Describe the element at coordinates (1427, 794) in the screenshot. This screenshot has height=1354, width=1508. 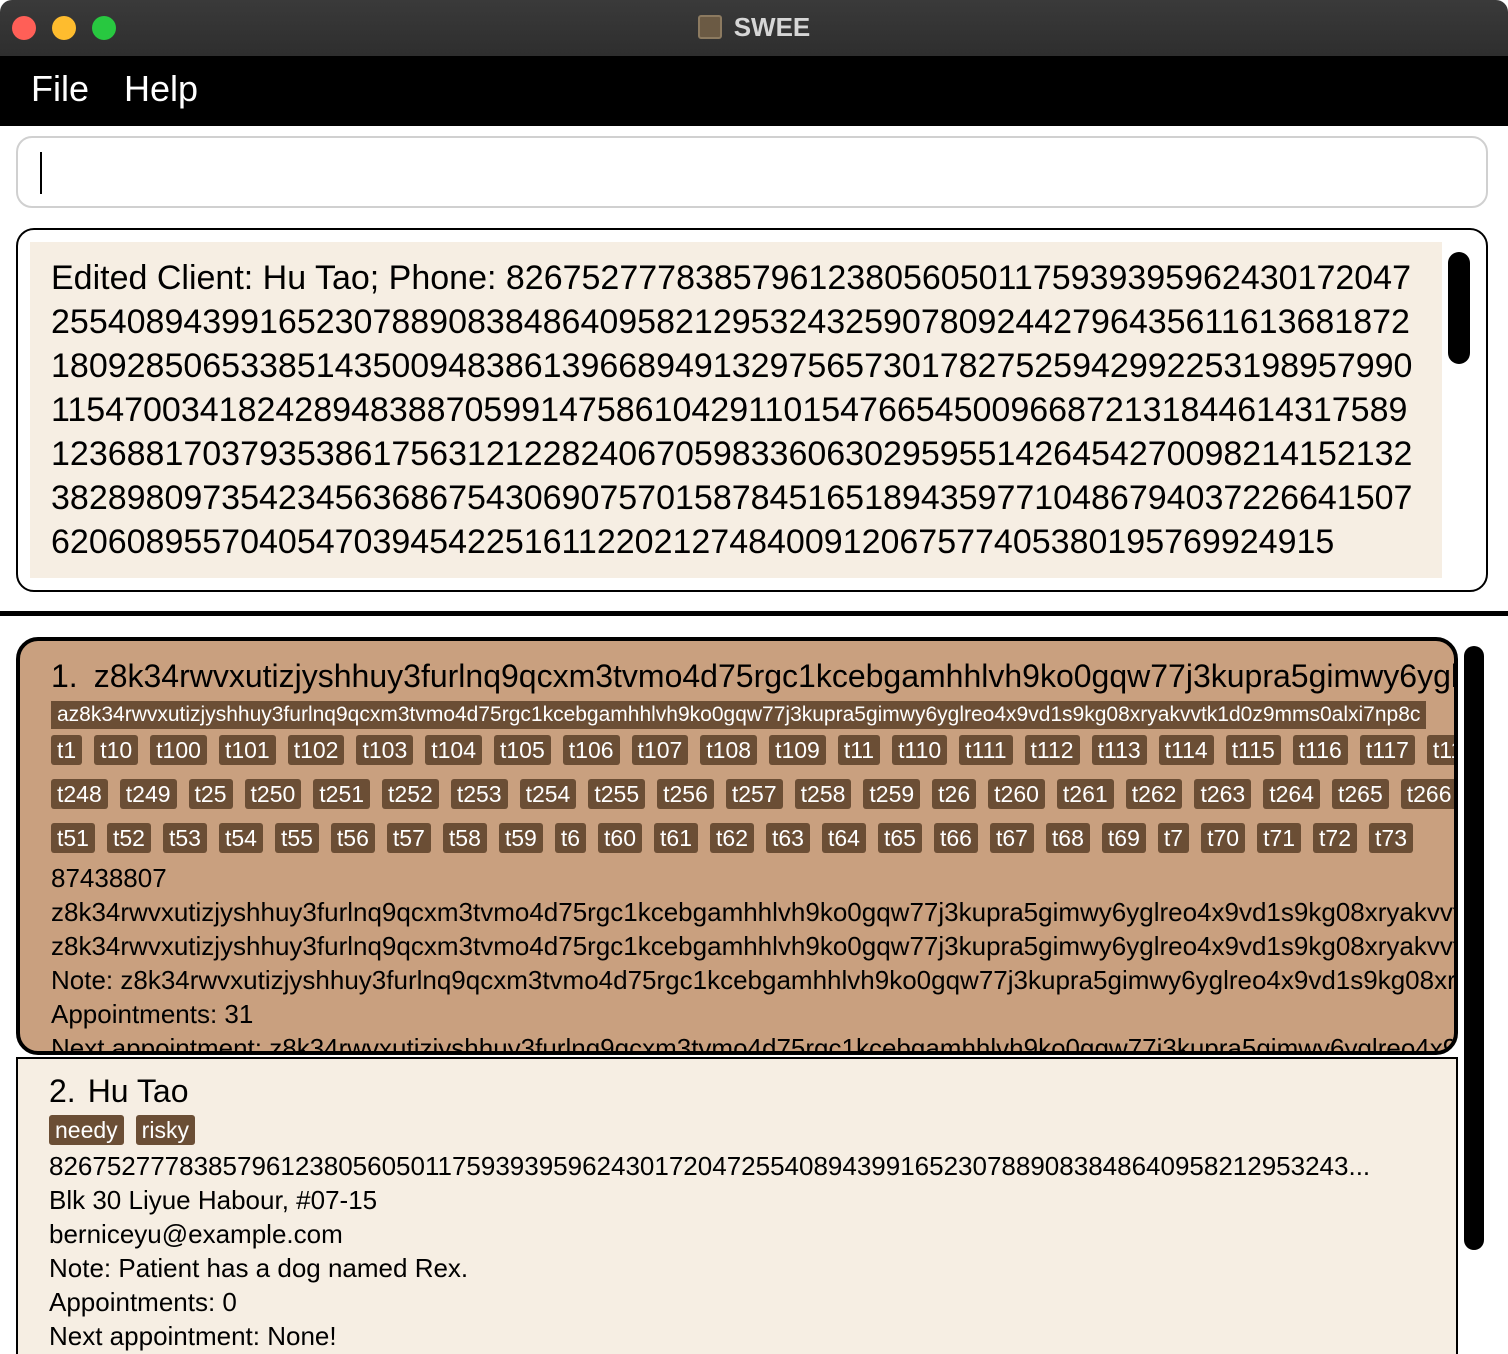
I see `tag: t266` at that location.